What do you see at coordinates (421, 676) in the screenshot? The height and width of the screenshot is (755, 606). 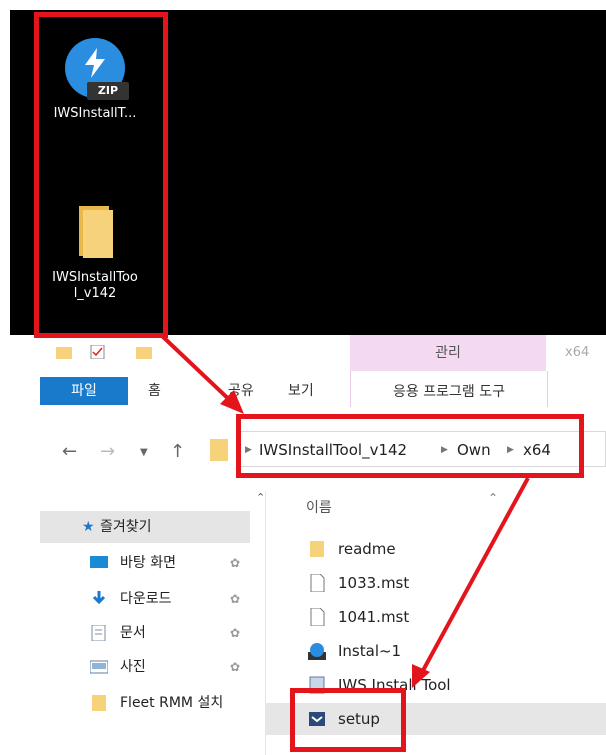 I see `arrowhead` at bounding box center [421, 676].